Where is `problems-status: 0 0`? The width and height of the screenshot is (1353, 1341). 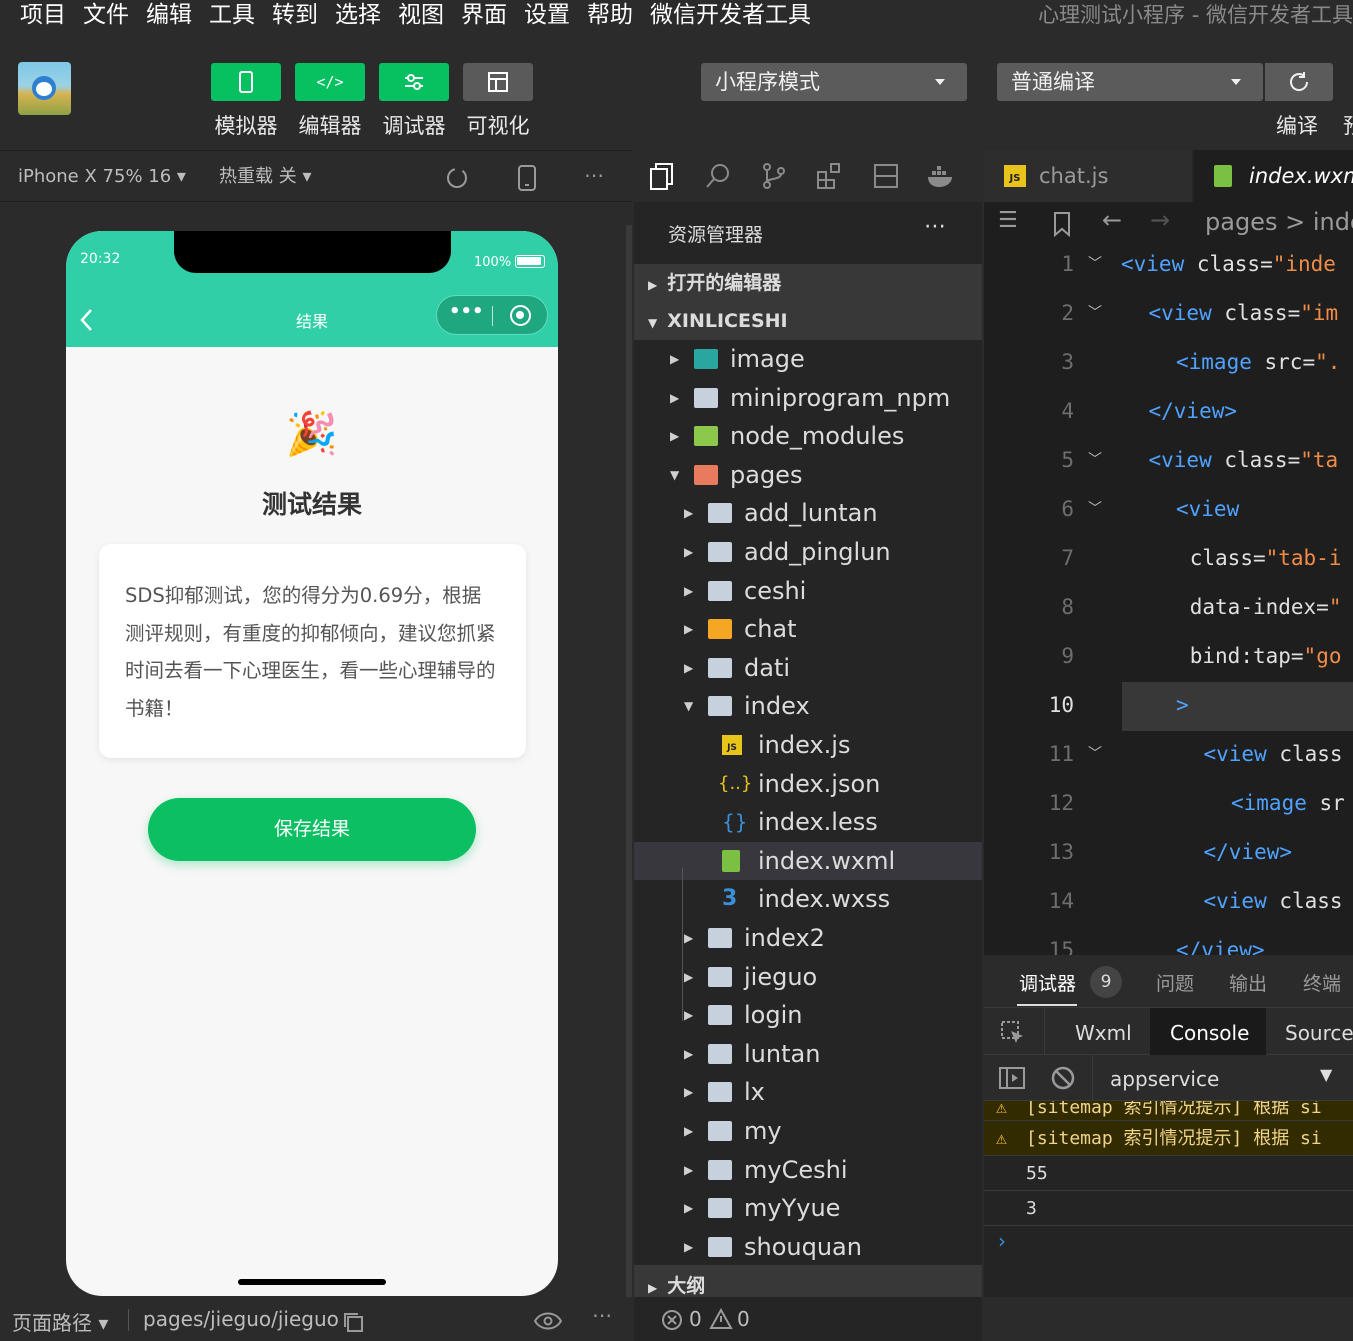
problems-status: 0 0 is located at coordinates (808, 1319).